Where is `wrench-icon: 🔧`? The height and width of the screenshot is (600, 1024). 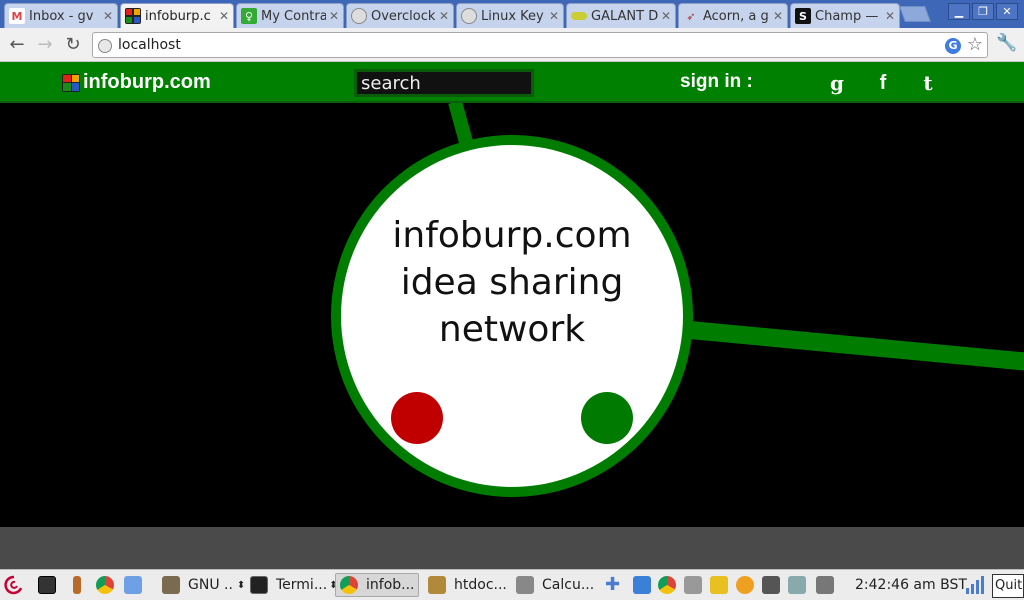 wrench-icon: 🔧 is located at coordinates (1006, 43).